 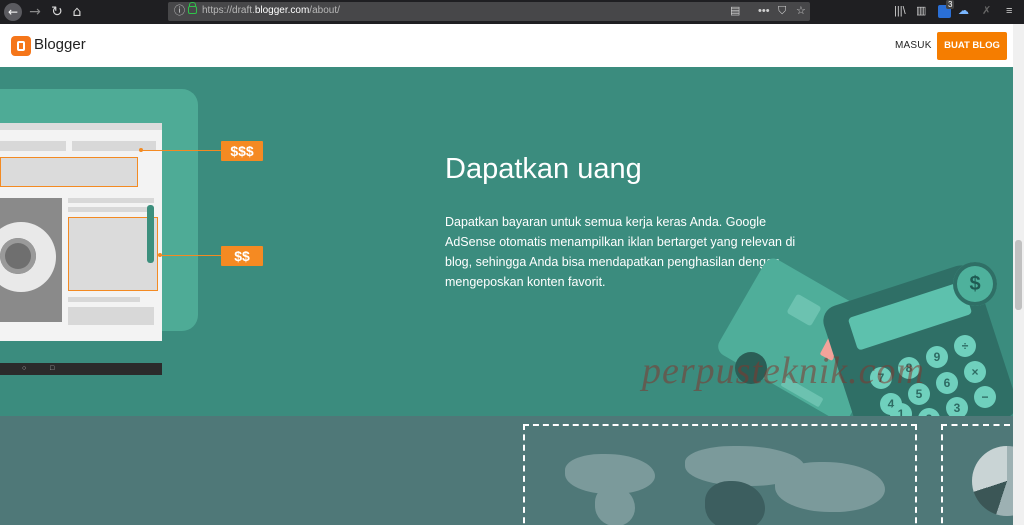 What do you see at coordinates (937, 357) in the screenshot?
I see `calc-key: 9` at bounding box center [937, 357].